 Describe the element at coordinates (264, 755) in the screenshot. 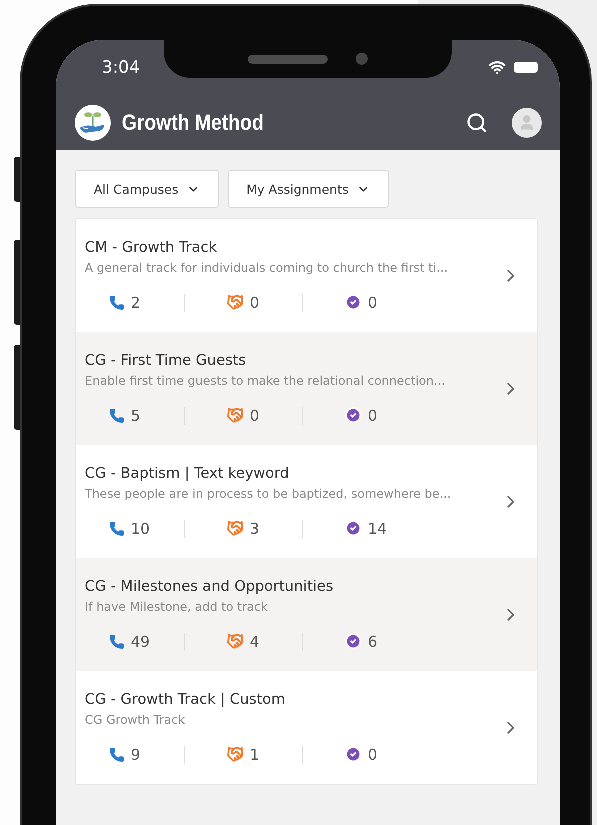

I see `connection-count: 1` at that location.